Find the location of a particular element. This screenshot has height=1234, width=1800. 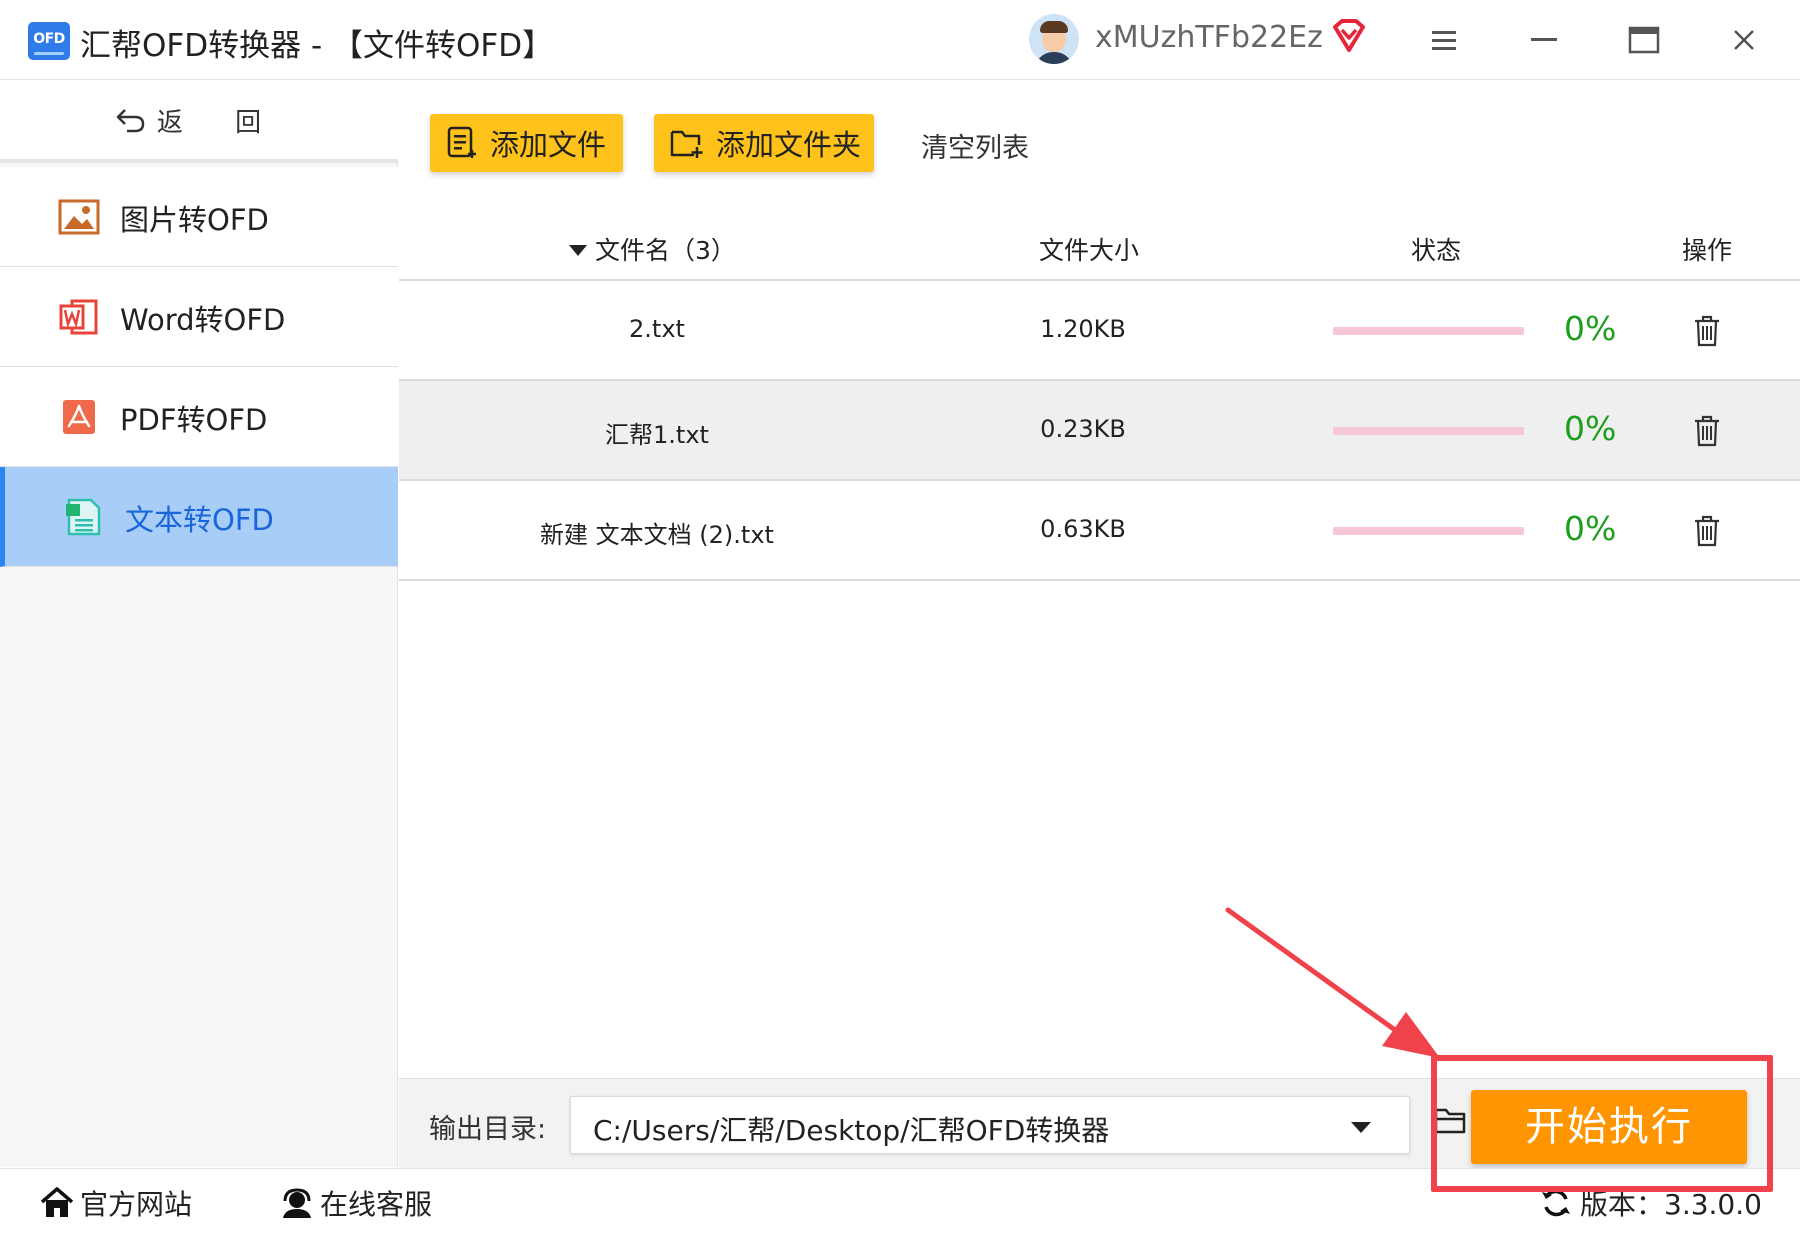

official-website-label: 官方网站 is located at coordinates (136, 1204).